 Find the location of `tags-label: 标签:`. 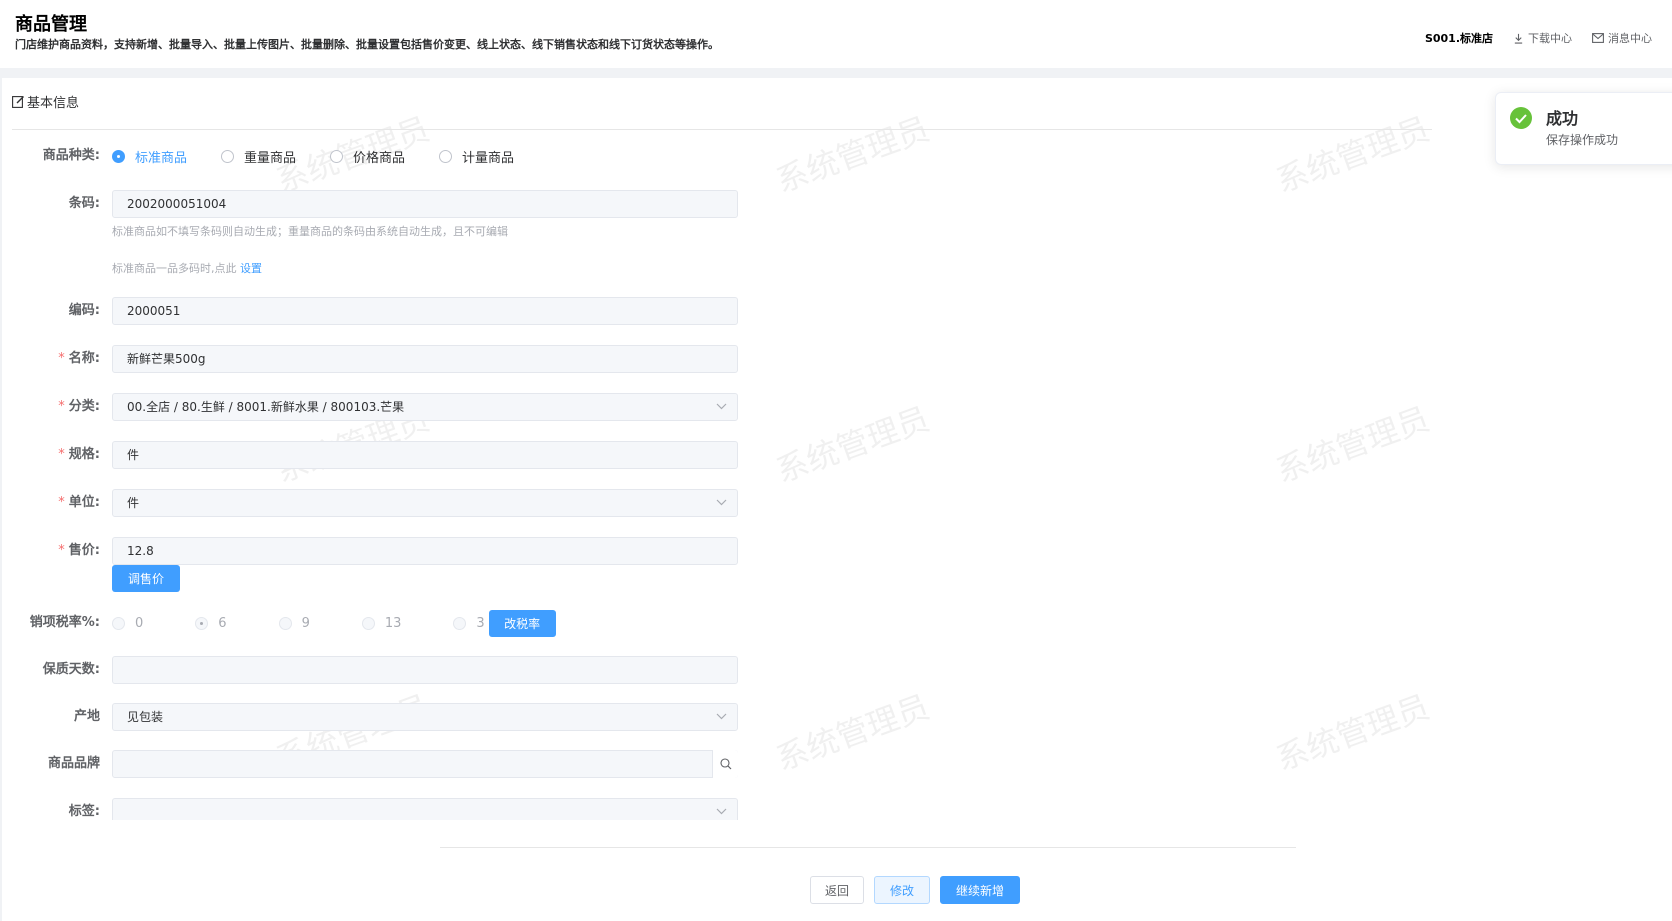

tags-label: 标签: is located at coordinates (84, 811).